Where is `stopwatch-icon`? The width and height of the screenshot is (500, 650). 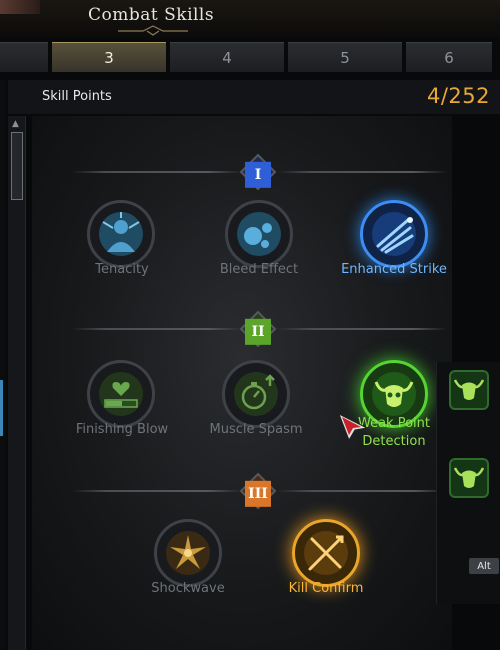
stopwatch-icon is located at coordinates (256, 394).